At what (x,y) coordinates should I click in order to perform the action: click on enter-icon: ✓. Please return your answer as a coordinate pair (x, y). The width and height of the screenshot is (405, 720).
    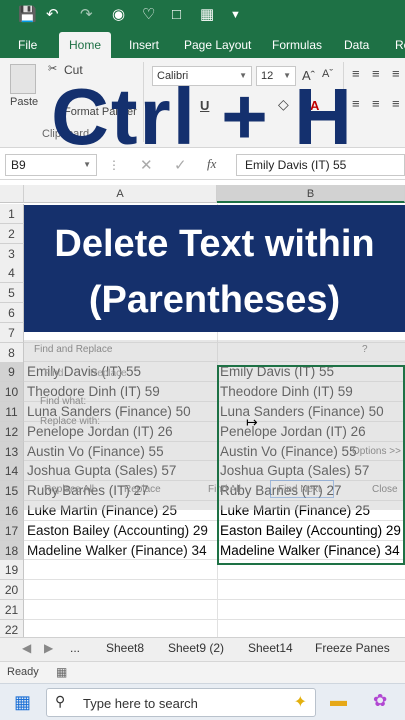
    Looking at the image, I should click on (180, 165).